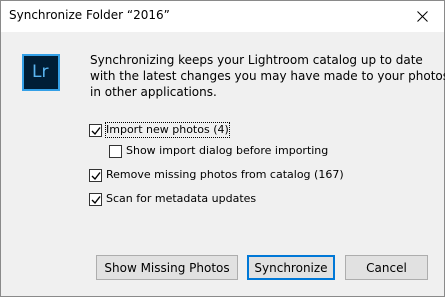  I want to click on remove-missing-photos-label: Remove missing photos from catalog (167), so click(225, 175).